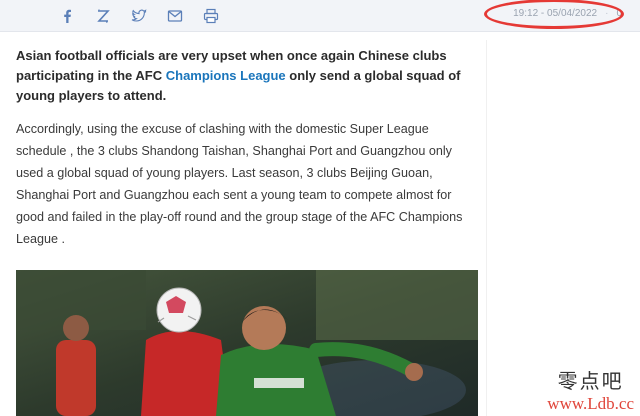 The width and height of the screenshot is (640, 416). I want to click on print-icon, so click(211, 16).